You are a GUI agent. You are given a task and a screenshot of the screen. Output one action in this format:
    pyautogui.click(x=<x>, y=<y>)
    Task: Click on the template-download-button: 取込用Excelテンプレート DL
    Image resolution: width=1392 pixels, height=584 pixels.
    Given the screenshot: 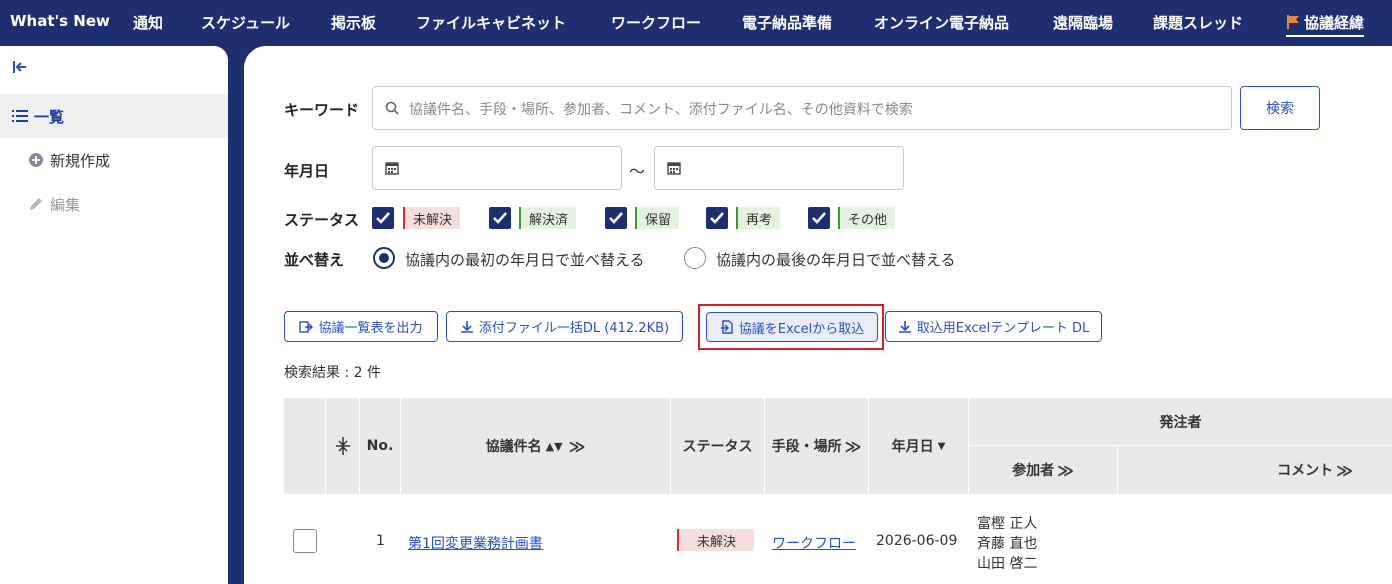 What is the action you would take?
    pyautogui.click(x=993, y=326)
    